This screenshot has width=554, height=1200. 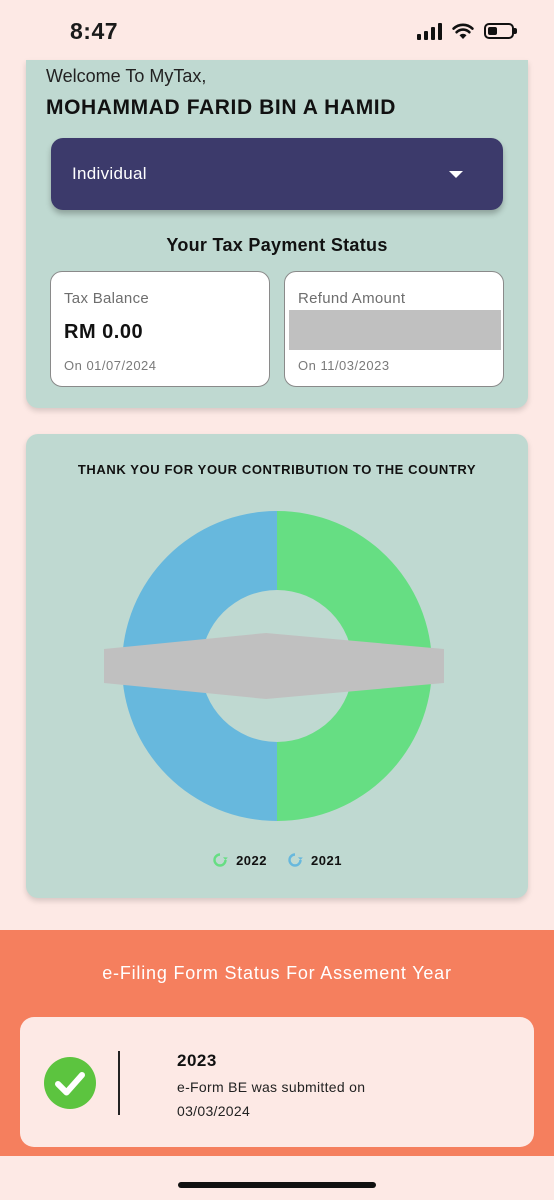 I want to click on vertical-divider, so click(x=119, y=1083).